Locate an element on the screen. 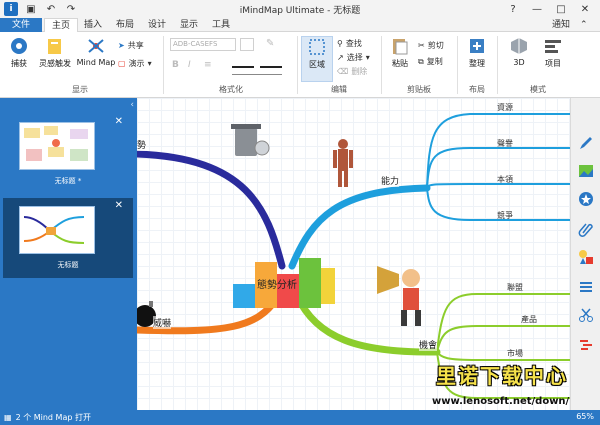 This screenshot has height=425, width=600. select-button: ↗ 选择 ▾ is located at coordinates (353, 57).